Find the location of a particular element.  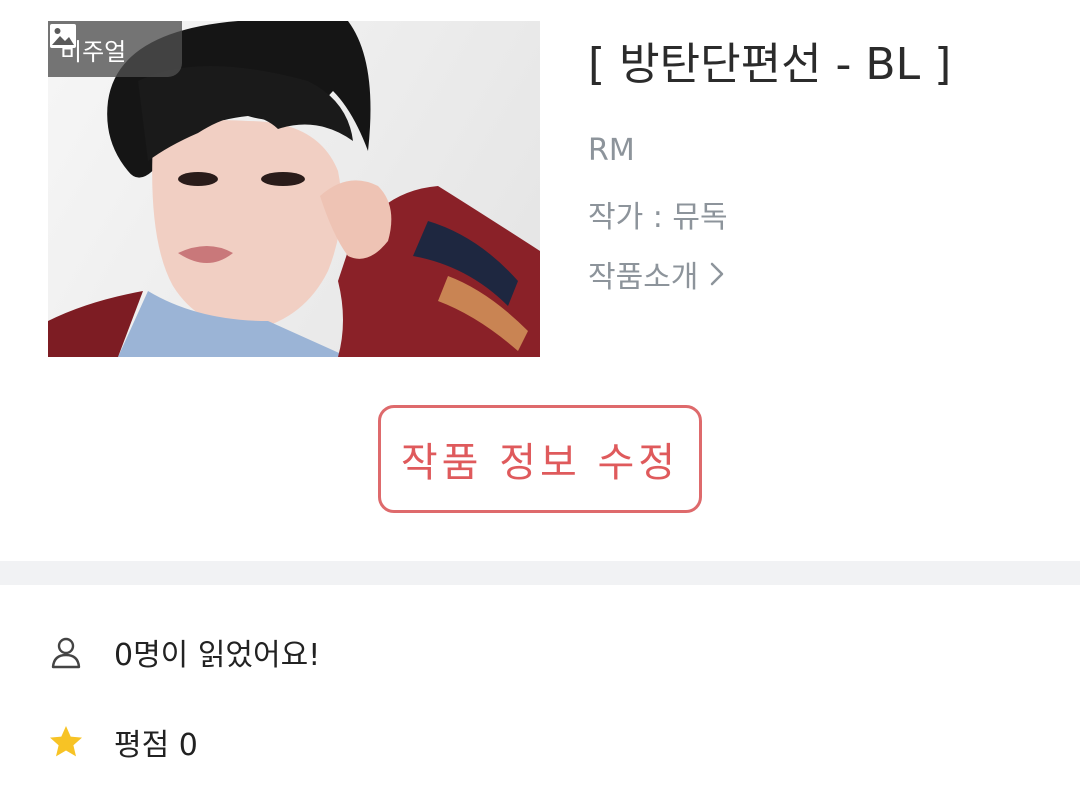

work-title: [ 방탄단편선 - BL ] is located at coordinates (770, 64).